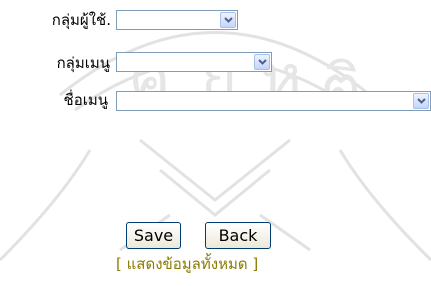 This screenshot has width=431, height=286. What do you see at coordinates (194, 62) in the screenshot?
I see `menu-group-select` at bounding box center [194, 62].